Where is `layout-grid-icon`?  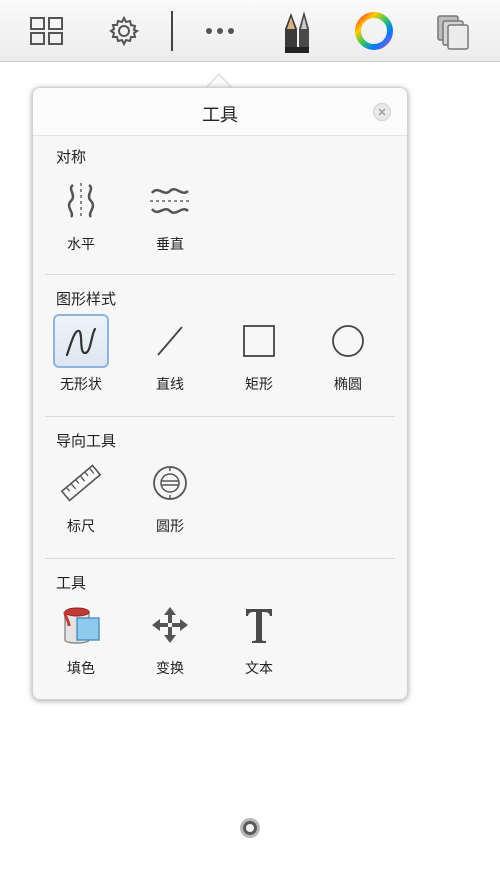
layout-grid-icon is located at coordinates (47, 31).